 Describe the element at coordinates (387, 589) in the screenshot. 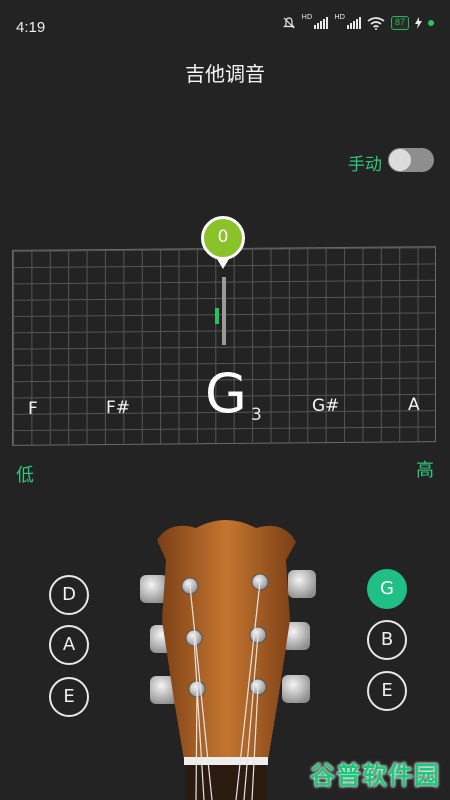

I see `string-button-g: G` at that location.